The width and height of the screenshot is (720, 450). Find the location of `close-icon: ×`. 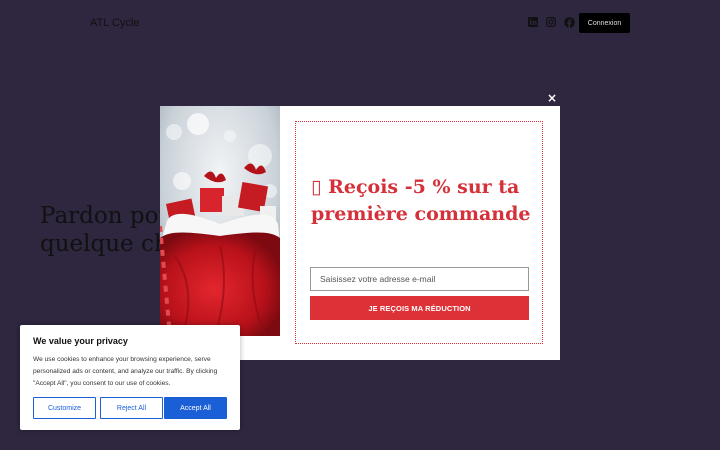

close-icon: × is located at coordinates (552, 98).